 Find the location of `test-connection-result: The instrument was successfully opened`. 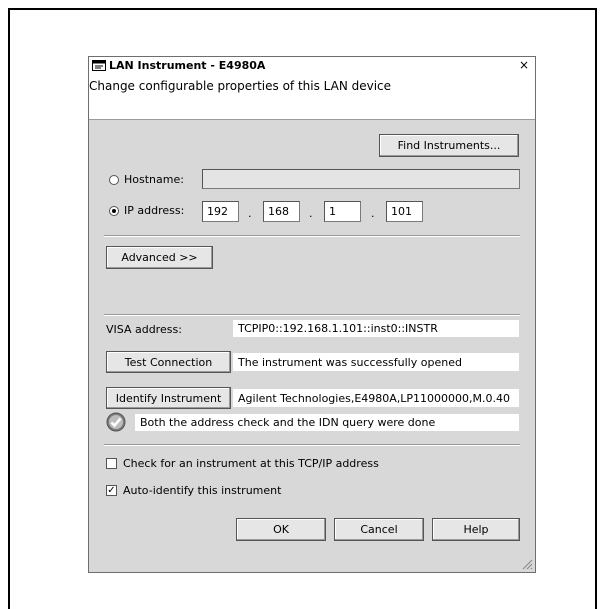

test-connection-result: The instrument was successfully opened is located at coordinates (376, 362).